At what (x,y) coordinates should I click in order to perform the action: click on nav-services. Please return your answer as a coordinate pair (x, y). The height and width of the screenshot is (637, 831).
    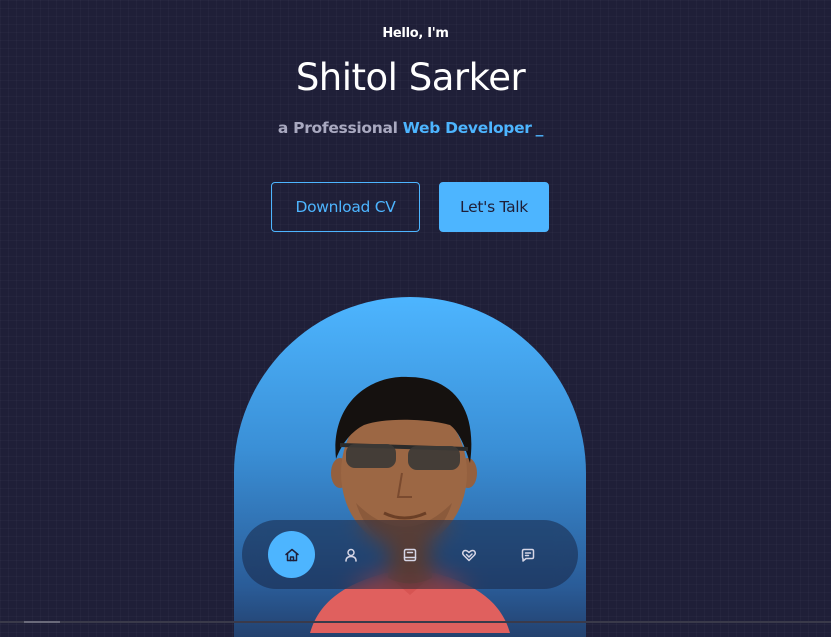
    Looking at the image, I should click on (468, 554).